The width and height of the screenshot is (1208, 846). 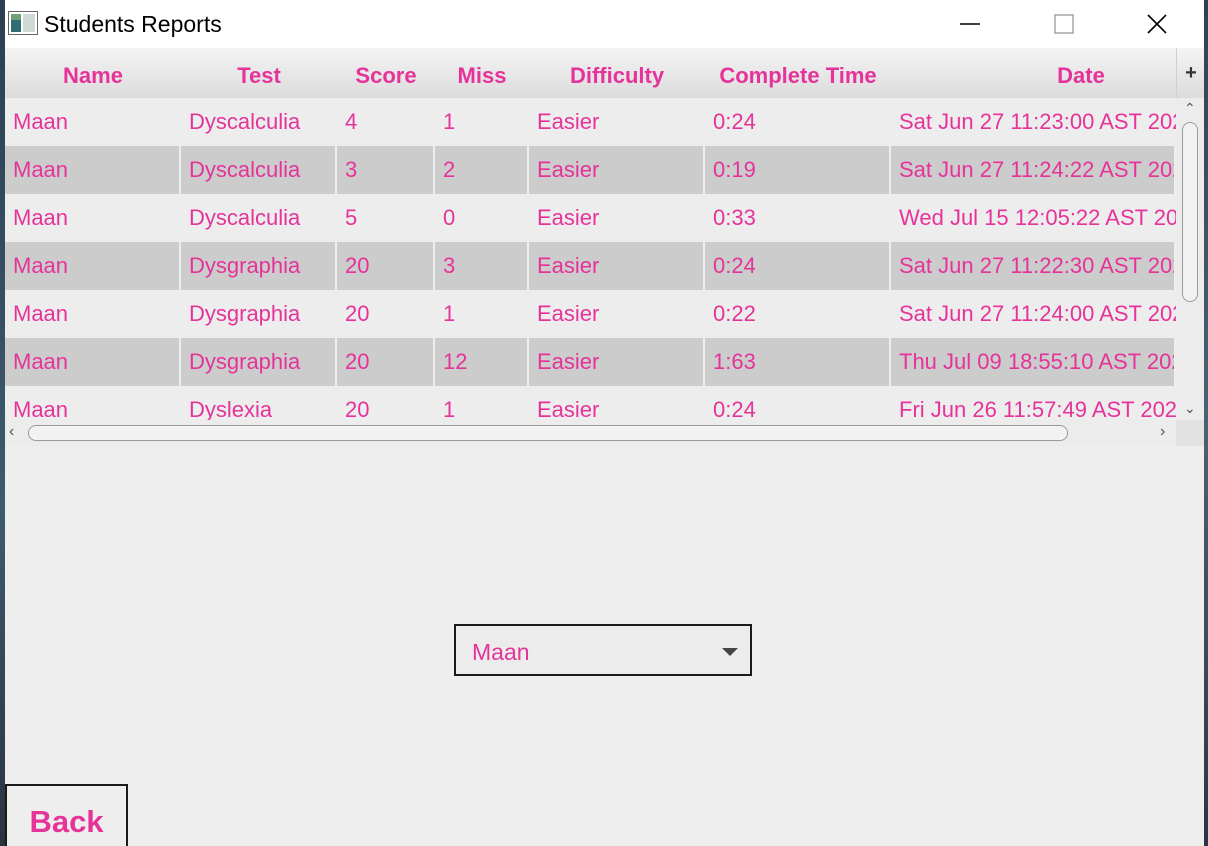 What do you see at coordinates (1190, 108) in the screenshot?
I see `scroll-up-icon: ⌃` at bounding box center [1190, 108].